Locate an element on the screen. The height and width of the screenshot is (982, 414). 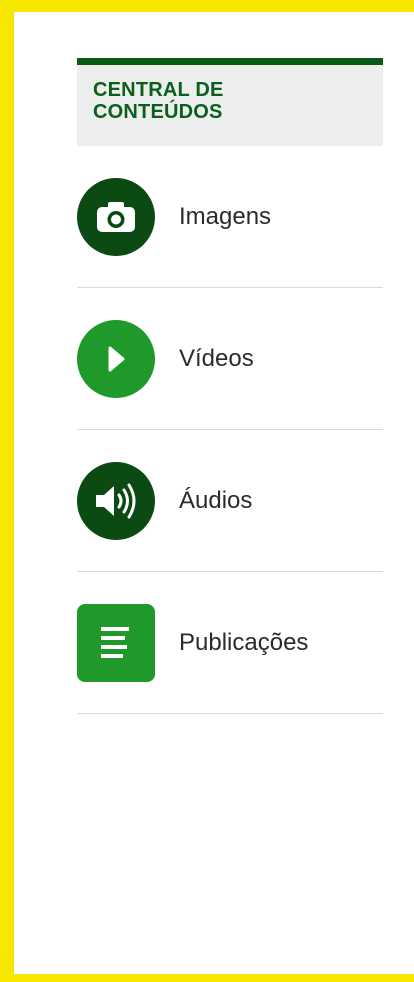
play-icon is located at coordinates (116, 358).